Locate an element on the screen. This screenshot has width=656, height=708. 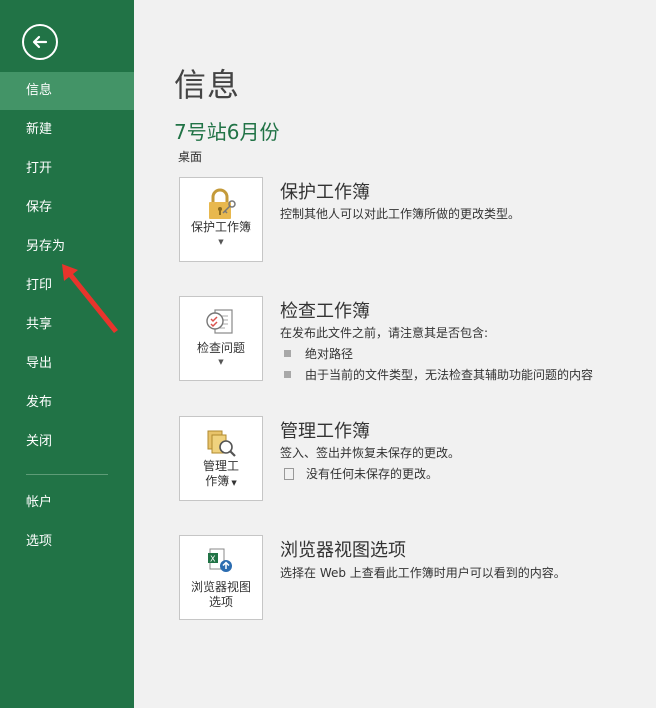
inspect-workbook-desc: 在发布此文件之前，请注意其是否包含: is located at coordinates (384, 333).